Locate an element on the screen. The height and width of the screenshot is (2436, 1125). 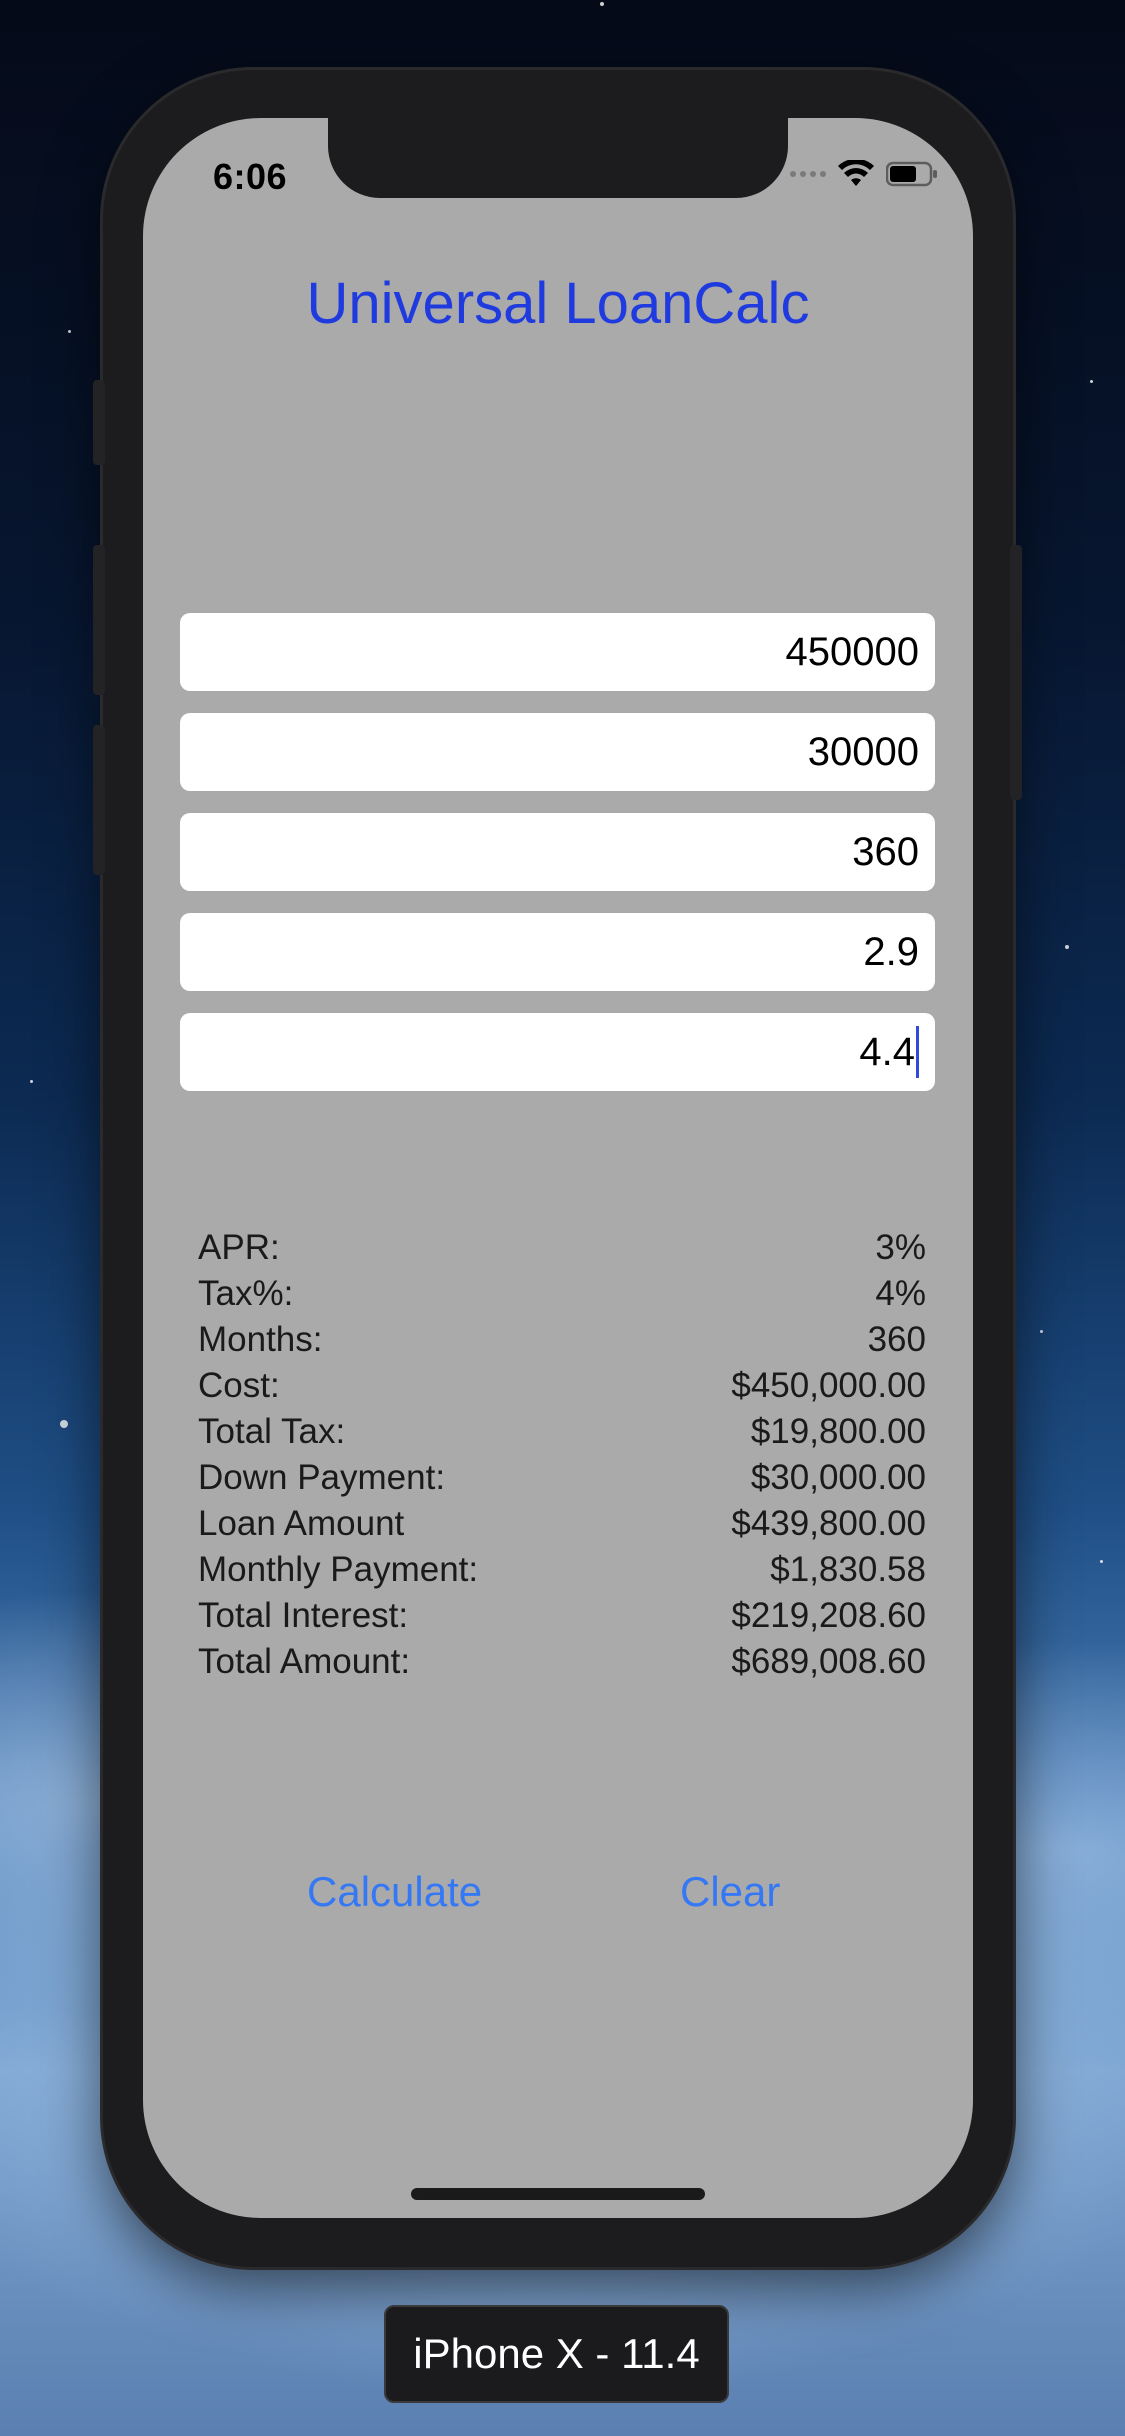
result-row-down-payment: Down Payment: $30,000.00 is located at coordinates (562, 1478).